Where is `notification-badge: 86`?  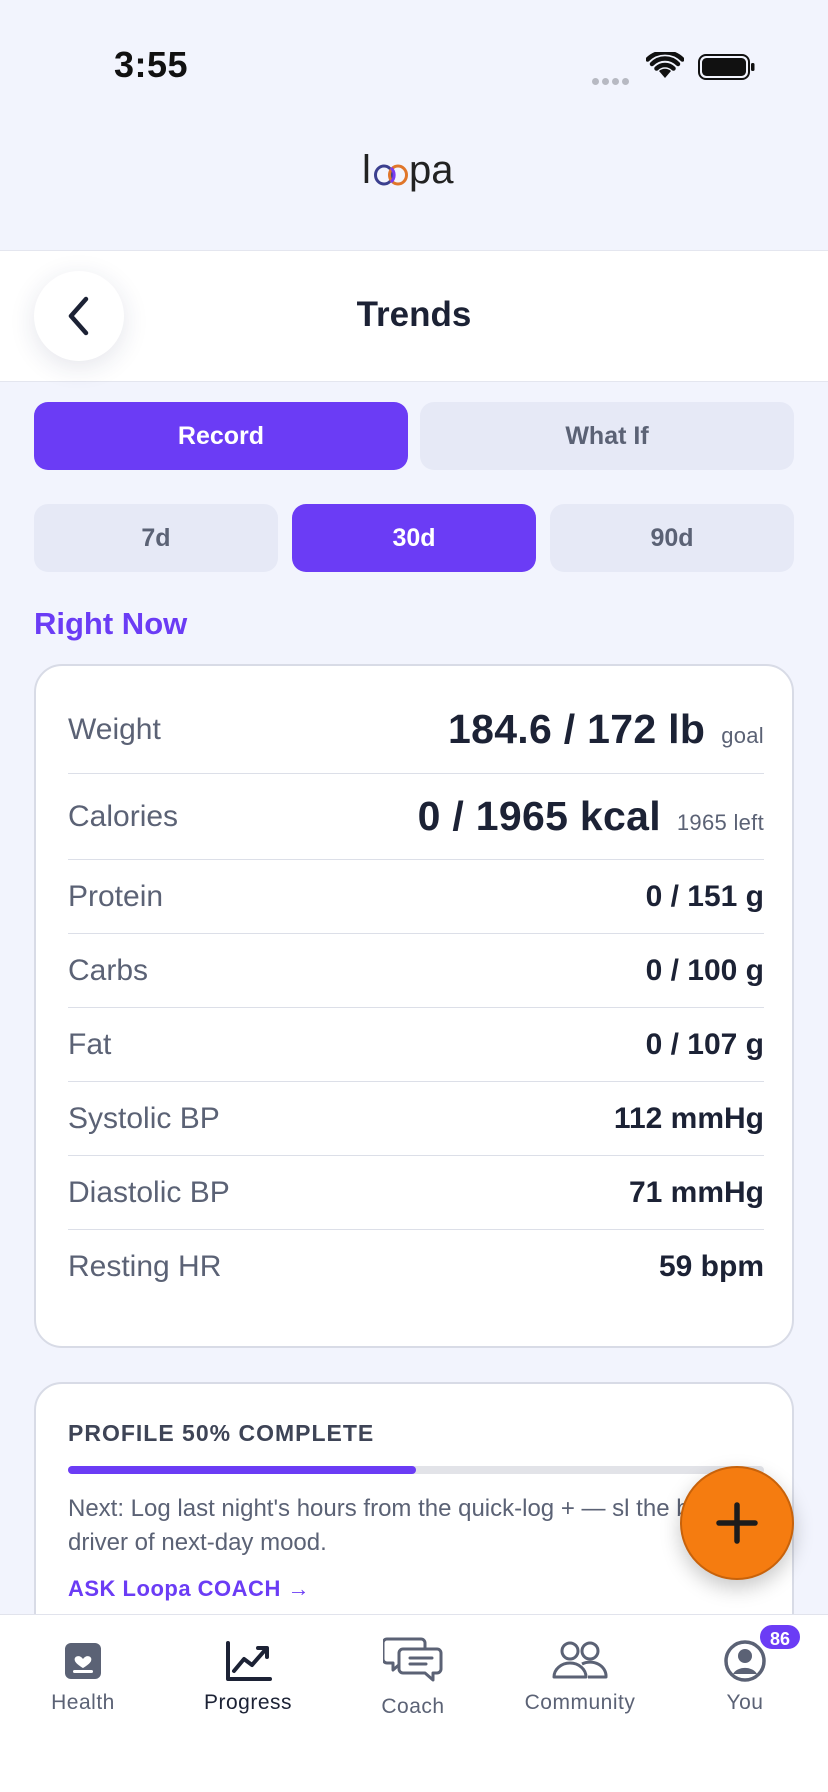 notification-badge: 86 is located at coordinates (780, 1637).